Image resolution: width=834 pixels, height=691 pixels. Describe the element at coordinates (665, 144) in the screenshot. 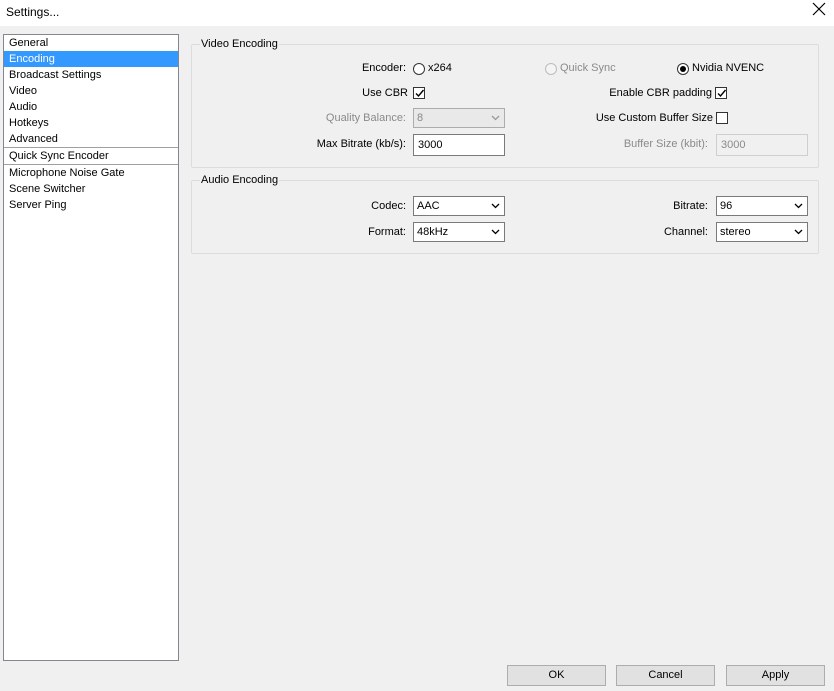

I see `buffer-size-label: Buffer Size (kbit):` at that location.